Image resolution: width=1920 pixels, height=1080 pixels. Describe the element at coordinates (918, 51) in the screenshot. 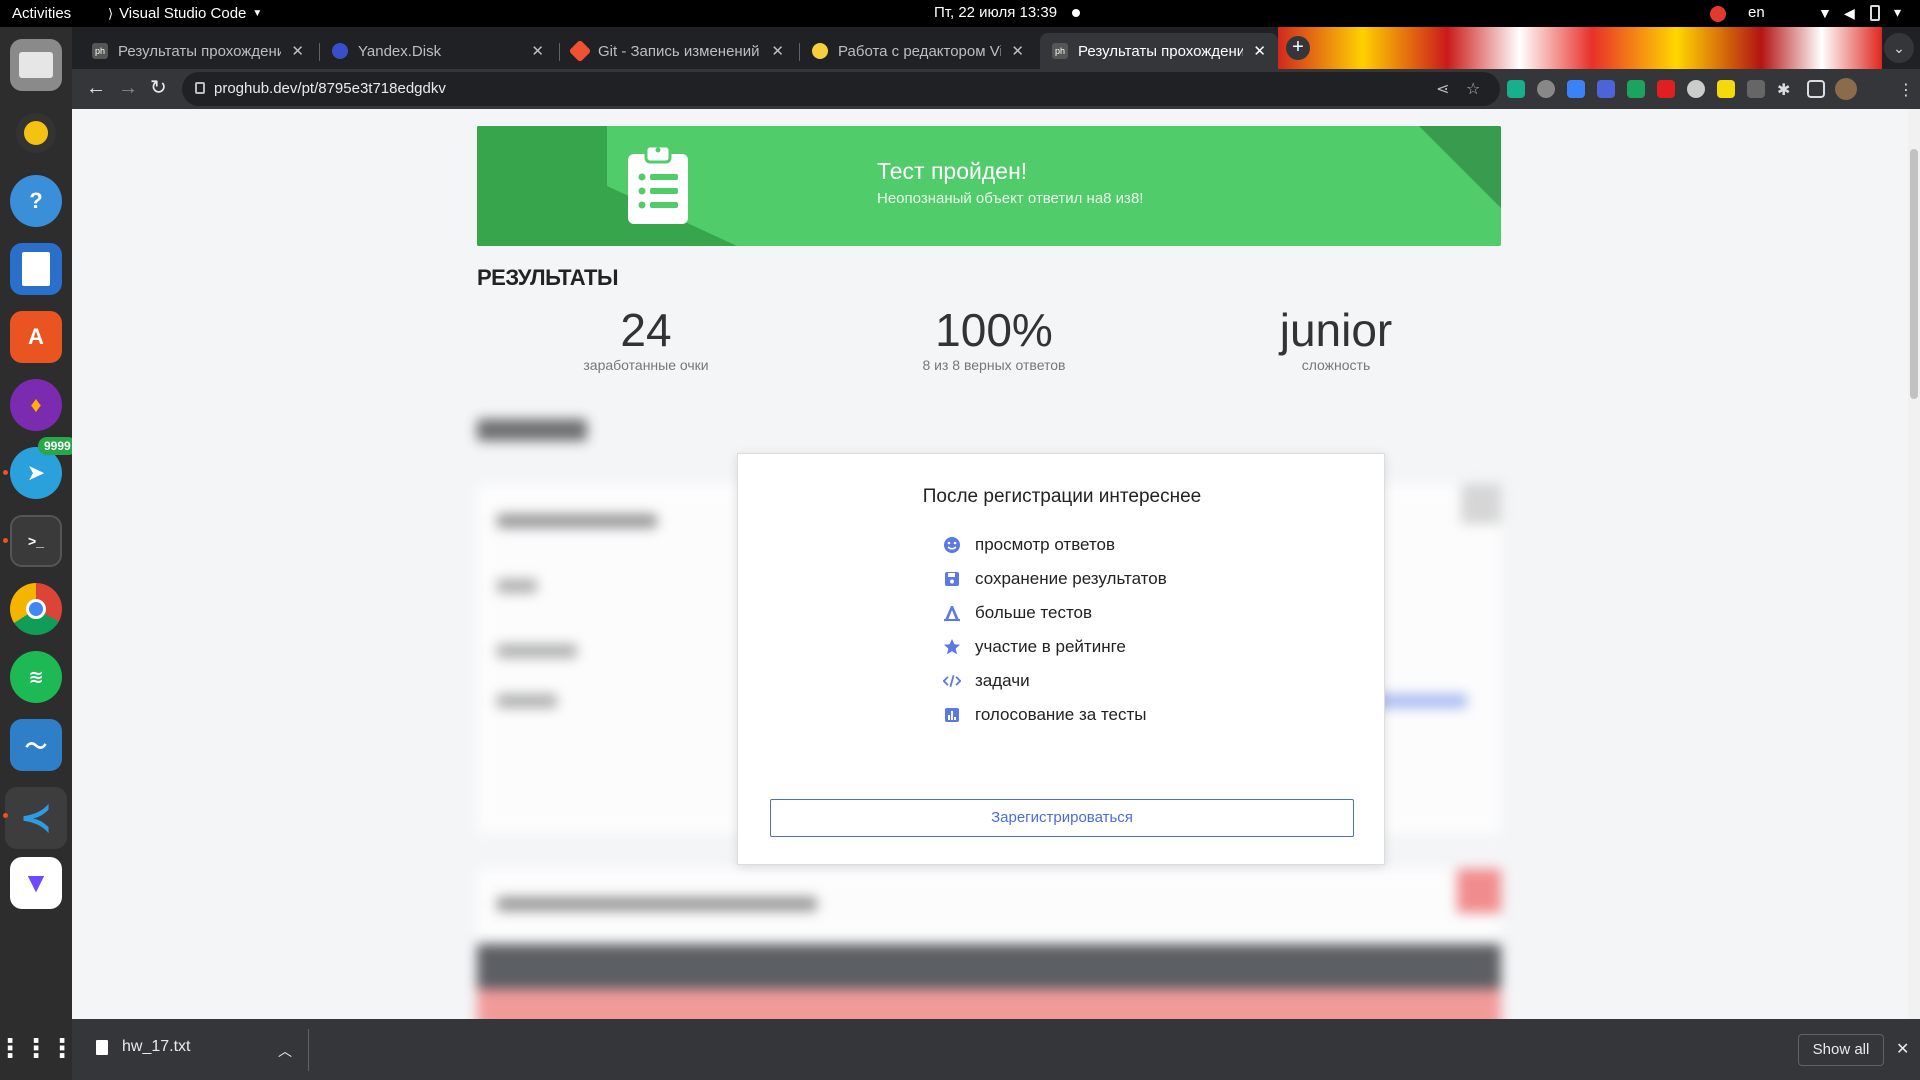

I see `tab-vim: Работа с редактором Vim ✕` at that location.